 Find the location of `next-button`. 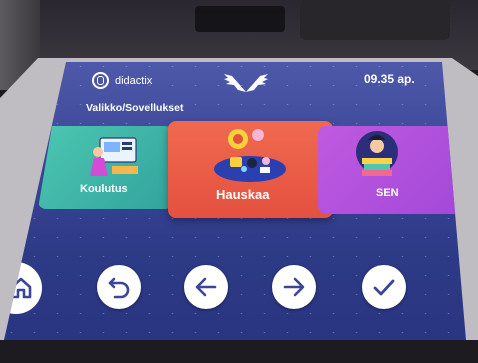

next-button is located at coordinates (294, 287).